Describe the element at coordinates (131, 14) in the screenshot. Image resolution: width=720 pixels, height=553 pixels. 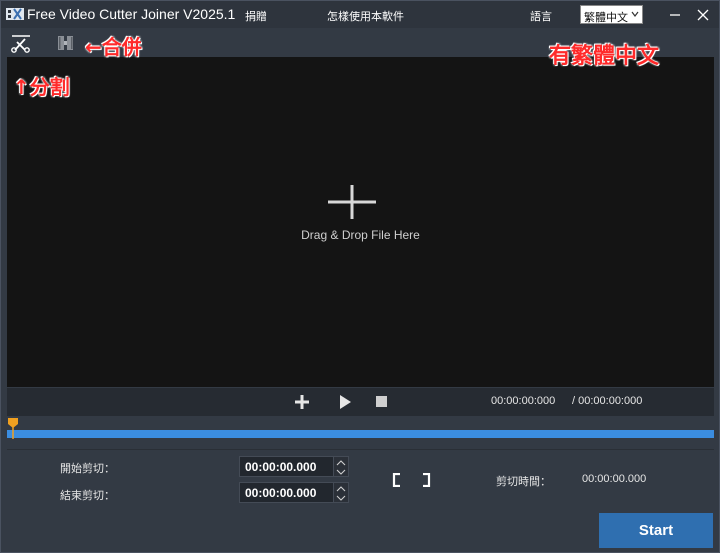
I see `app-title: Free Video Cutter Joiner V2025.1` at that location.